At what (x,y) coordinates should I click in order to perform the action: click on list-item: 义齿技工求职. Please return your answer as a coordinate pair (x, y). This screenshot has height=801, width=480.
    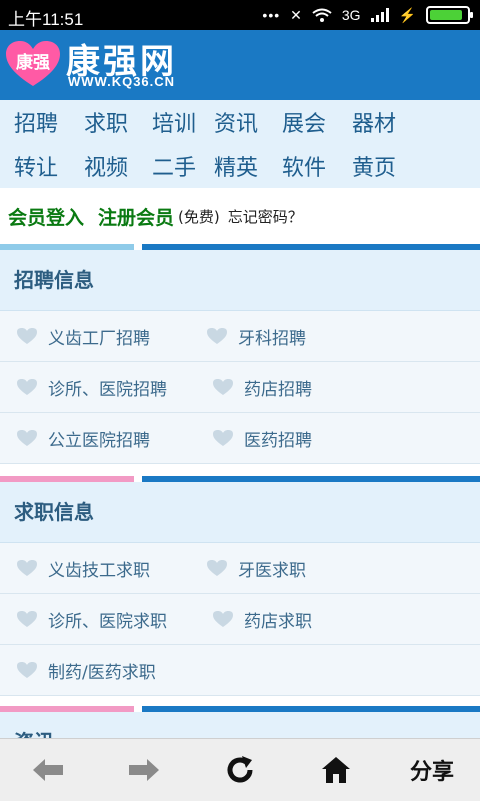
    Looking at the image, I should click on (83, 568).